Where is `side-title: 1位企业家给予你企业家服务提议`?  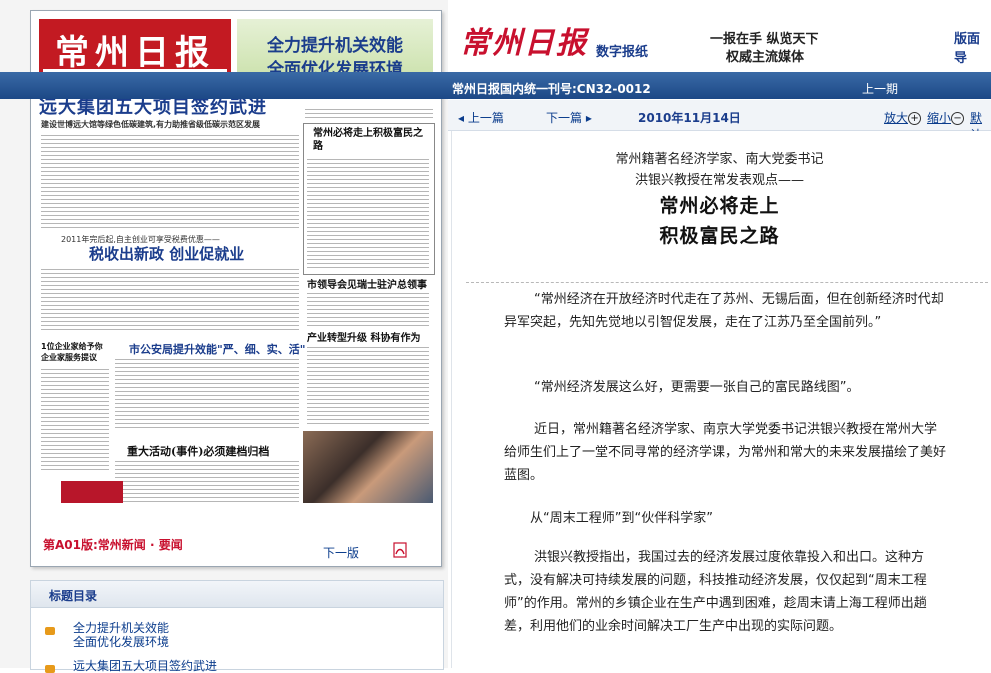
side-title: 1位企业家给予你企业家服务提议 is located at coordinates (75, 352).